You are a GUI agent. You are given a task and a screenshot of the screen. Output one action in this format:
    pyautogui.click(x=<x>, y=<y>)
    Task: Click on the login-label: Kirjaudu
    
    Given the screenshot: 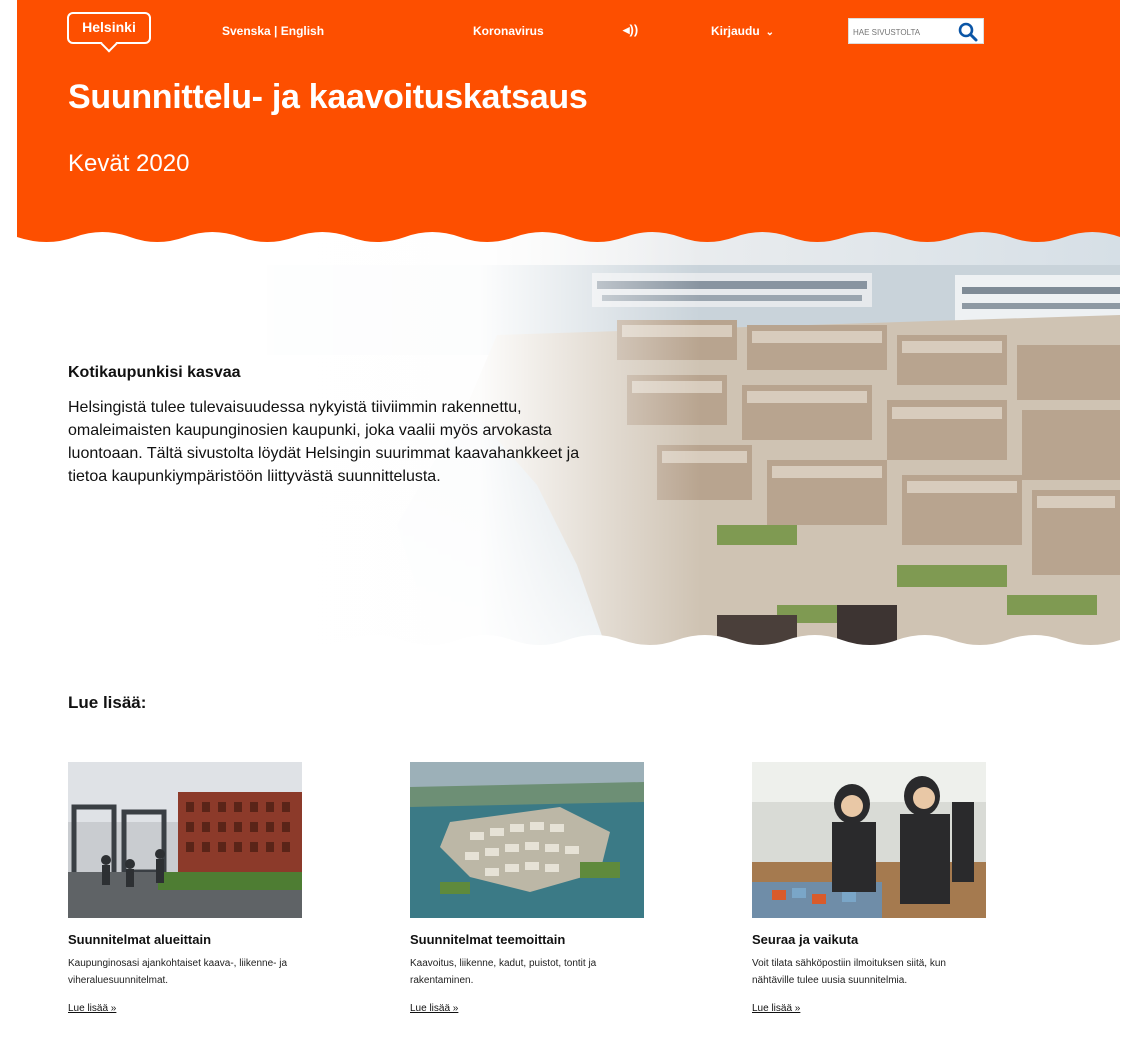 What is the action you would take?
    pyautogui.click(x=735, y=31)
    